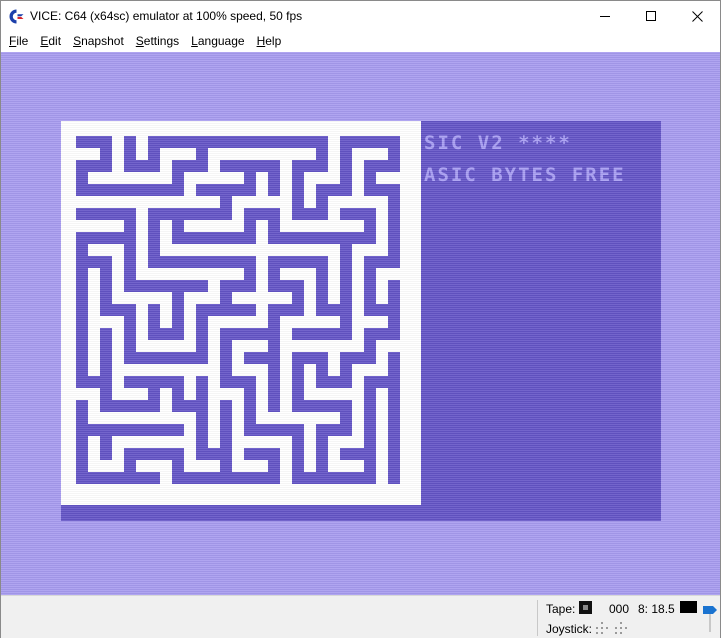 The width and height of the screenshot is (721, 638). Describe the element at coordinates (525, 175) in the screenshot. I see `c64-bytes-free-line: ASIC BYTES FREE` at that location.